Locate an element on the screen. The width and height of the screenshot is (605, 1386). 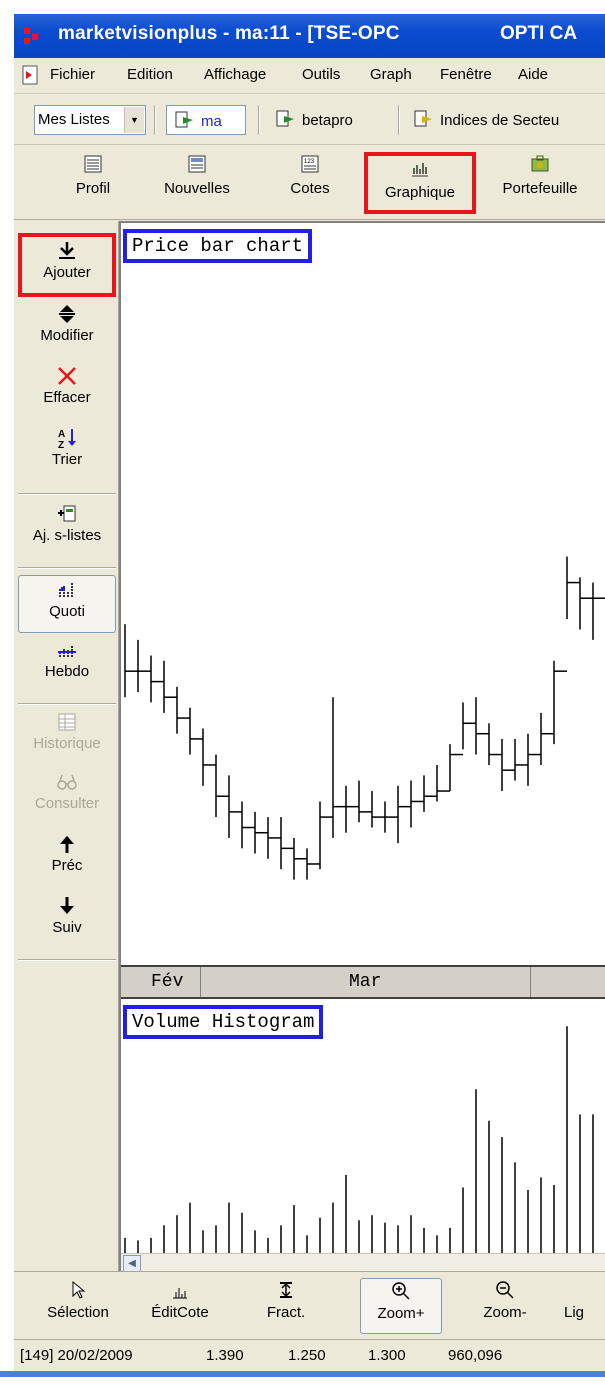
prec-label: Préc is located at coordinates (67, 865).